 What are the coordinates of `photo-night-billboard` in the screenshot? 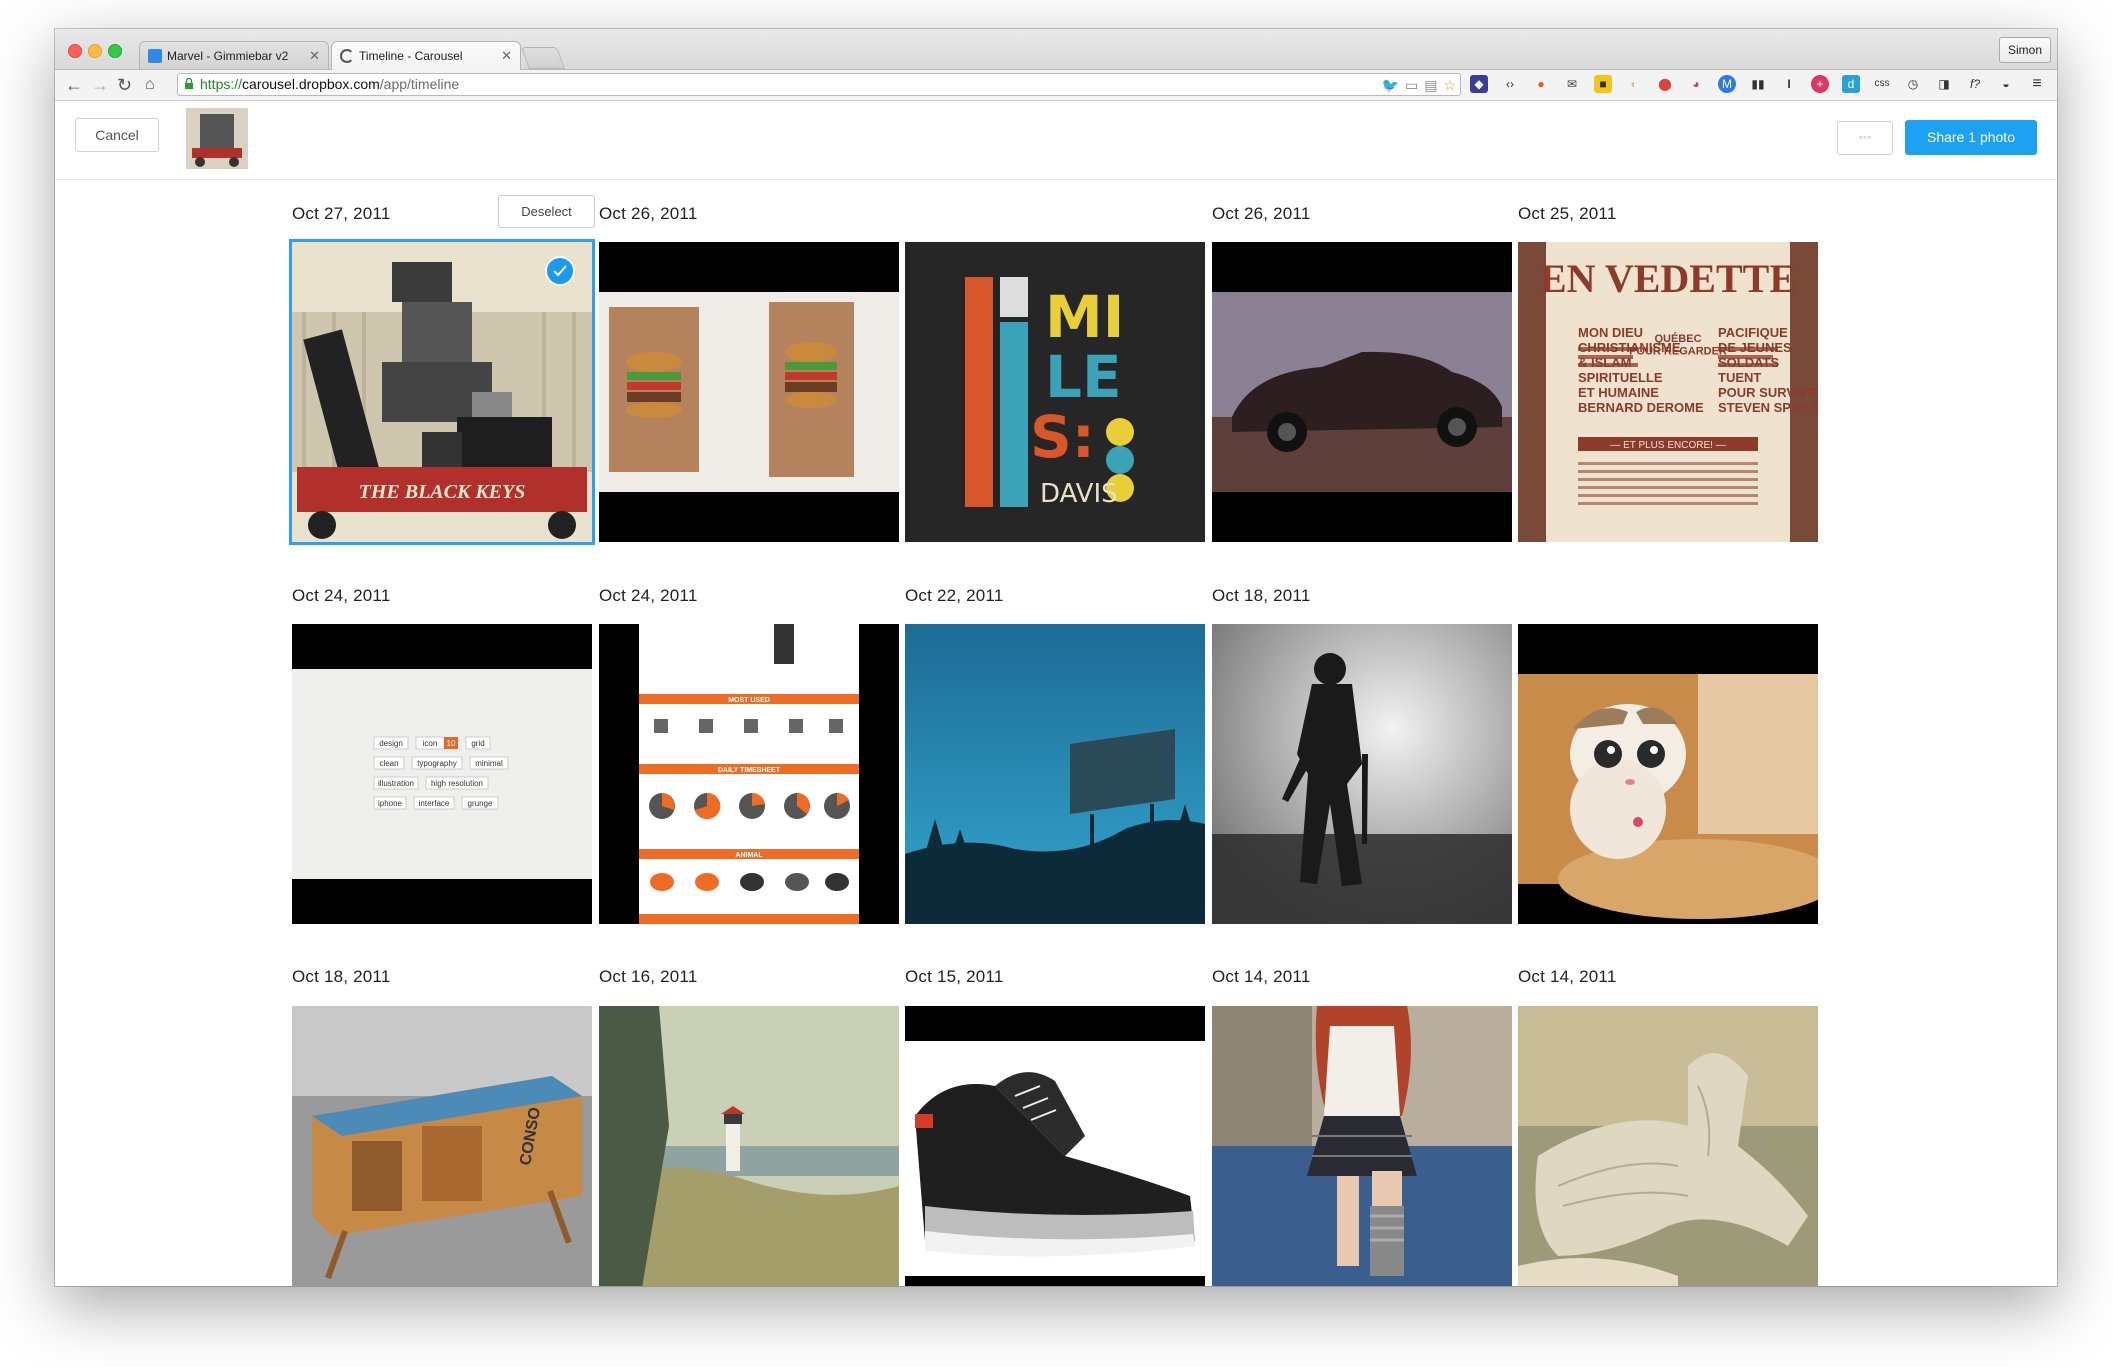 It's located at (1055, 774).